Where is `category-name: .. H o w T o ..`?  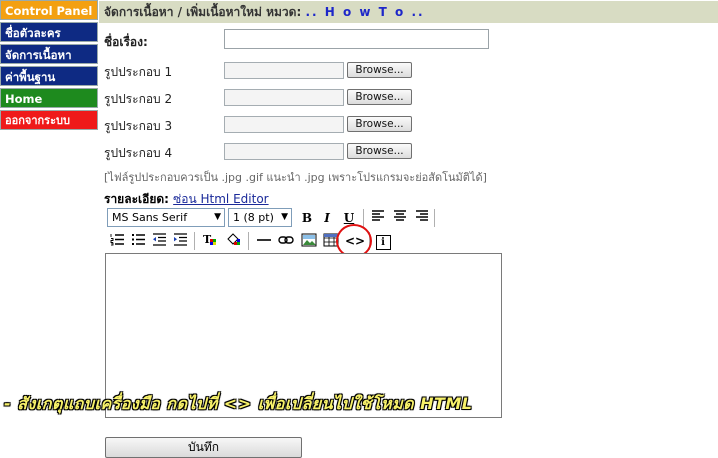 category-name: .. H o w T o .. is located at coordinates (365, 12).